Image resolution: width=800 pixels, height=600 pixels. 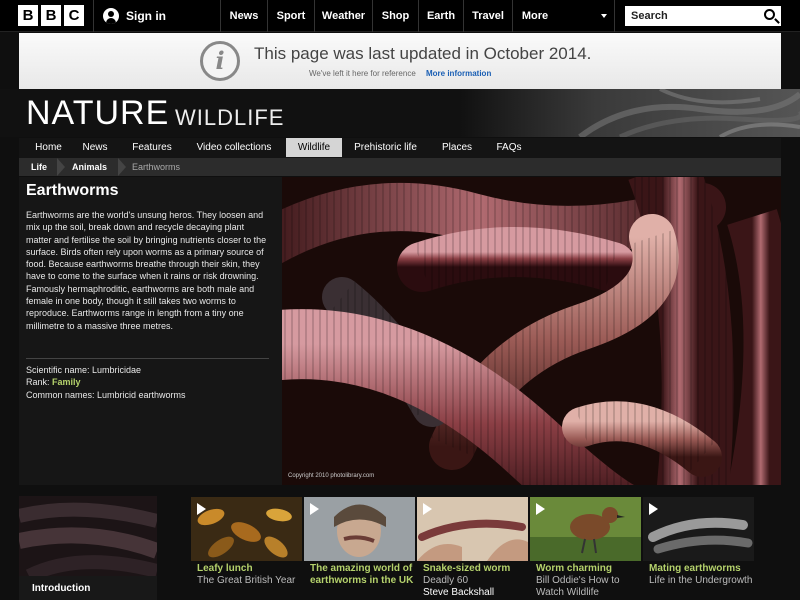 What do you see at coordinates (39, 167) in the screenshot?
I see `breadcrumb-life: Life` at bounding box center [39, 167].